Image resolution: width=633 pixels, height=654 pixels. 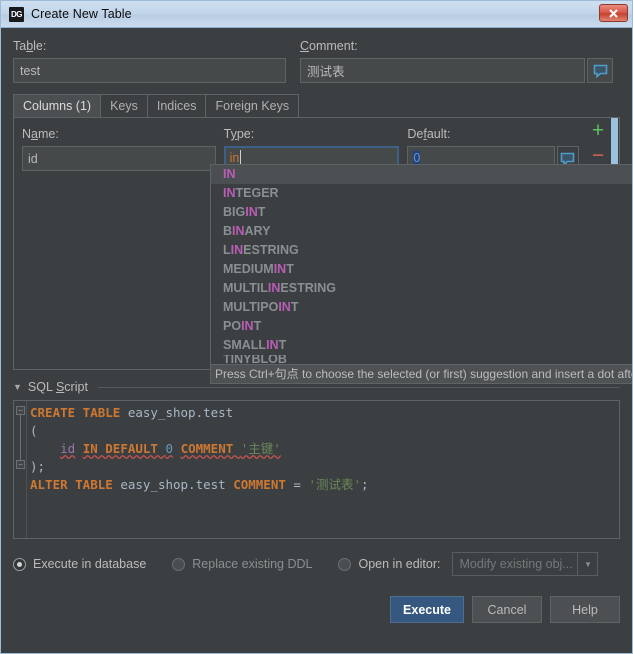 What do you see at coordinates (316, 651) in the screenshot?
I see `dialog-bottom-strip` at bounding box center [316, 651].